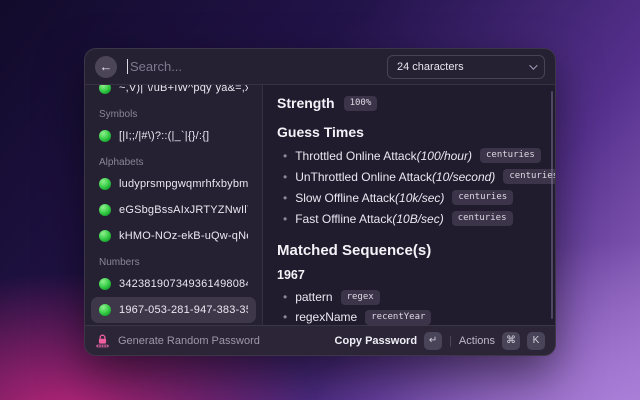  Describe the element at coordinates (430, 66) in the screenshot. I see `dropdown-value: 24 characters` at that location.